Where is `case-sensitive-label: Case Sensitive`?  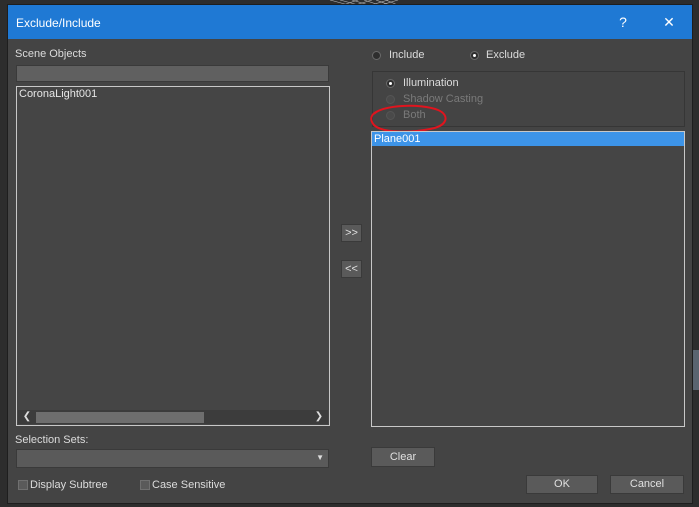 case-sensitive-label: Case Sensitive is located at coordinates (189, 485).